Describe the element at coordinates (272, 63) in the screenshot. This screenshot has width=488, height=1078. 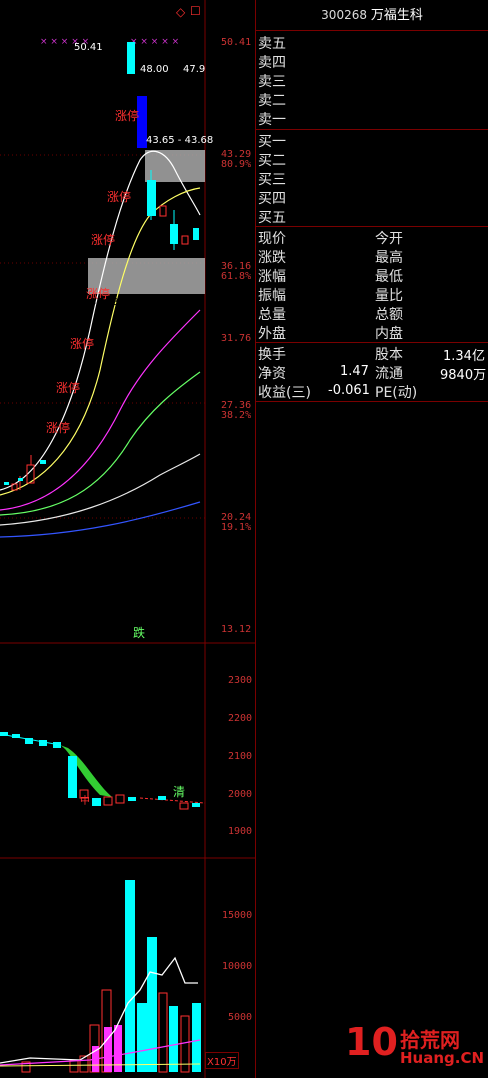
I see `sell-level: 卖四` at that location.